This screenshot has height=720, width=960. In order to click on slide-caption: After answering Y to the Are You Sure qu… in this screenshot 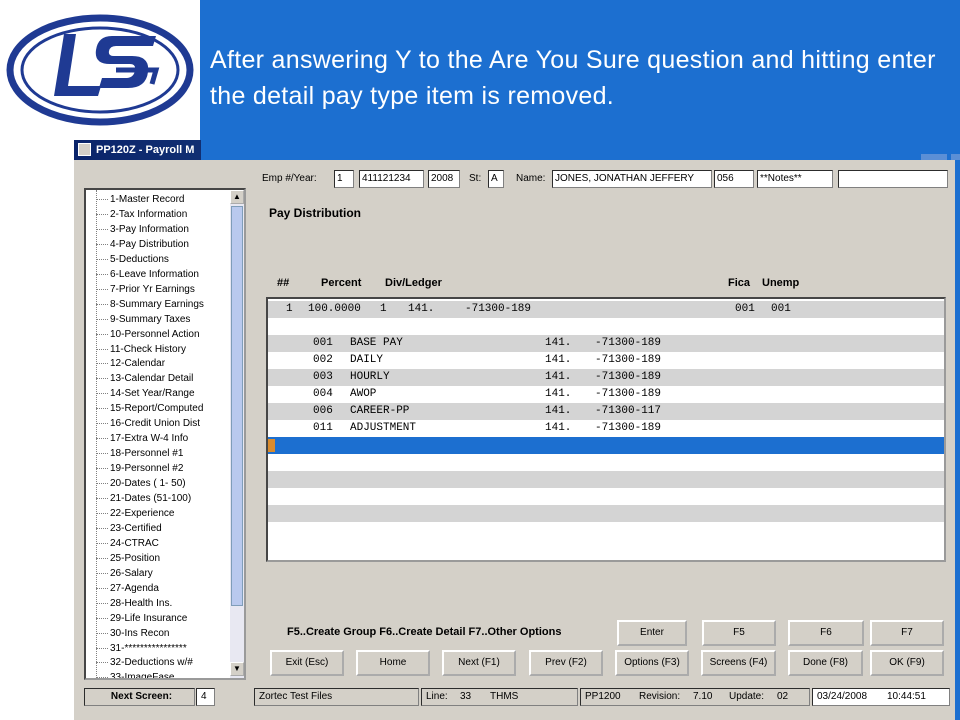, I will do `click(573, 78)`.